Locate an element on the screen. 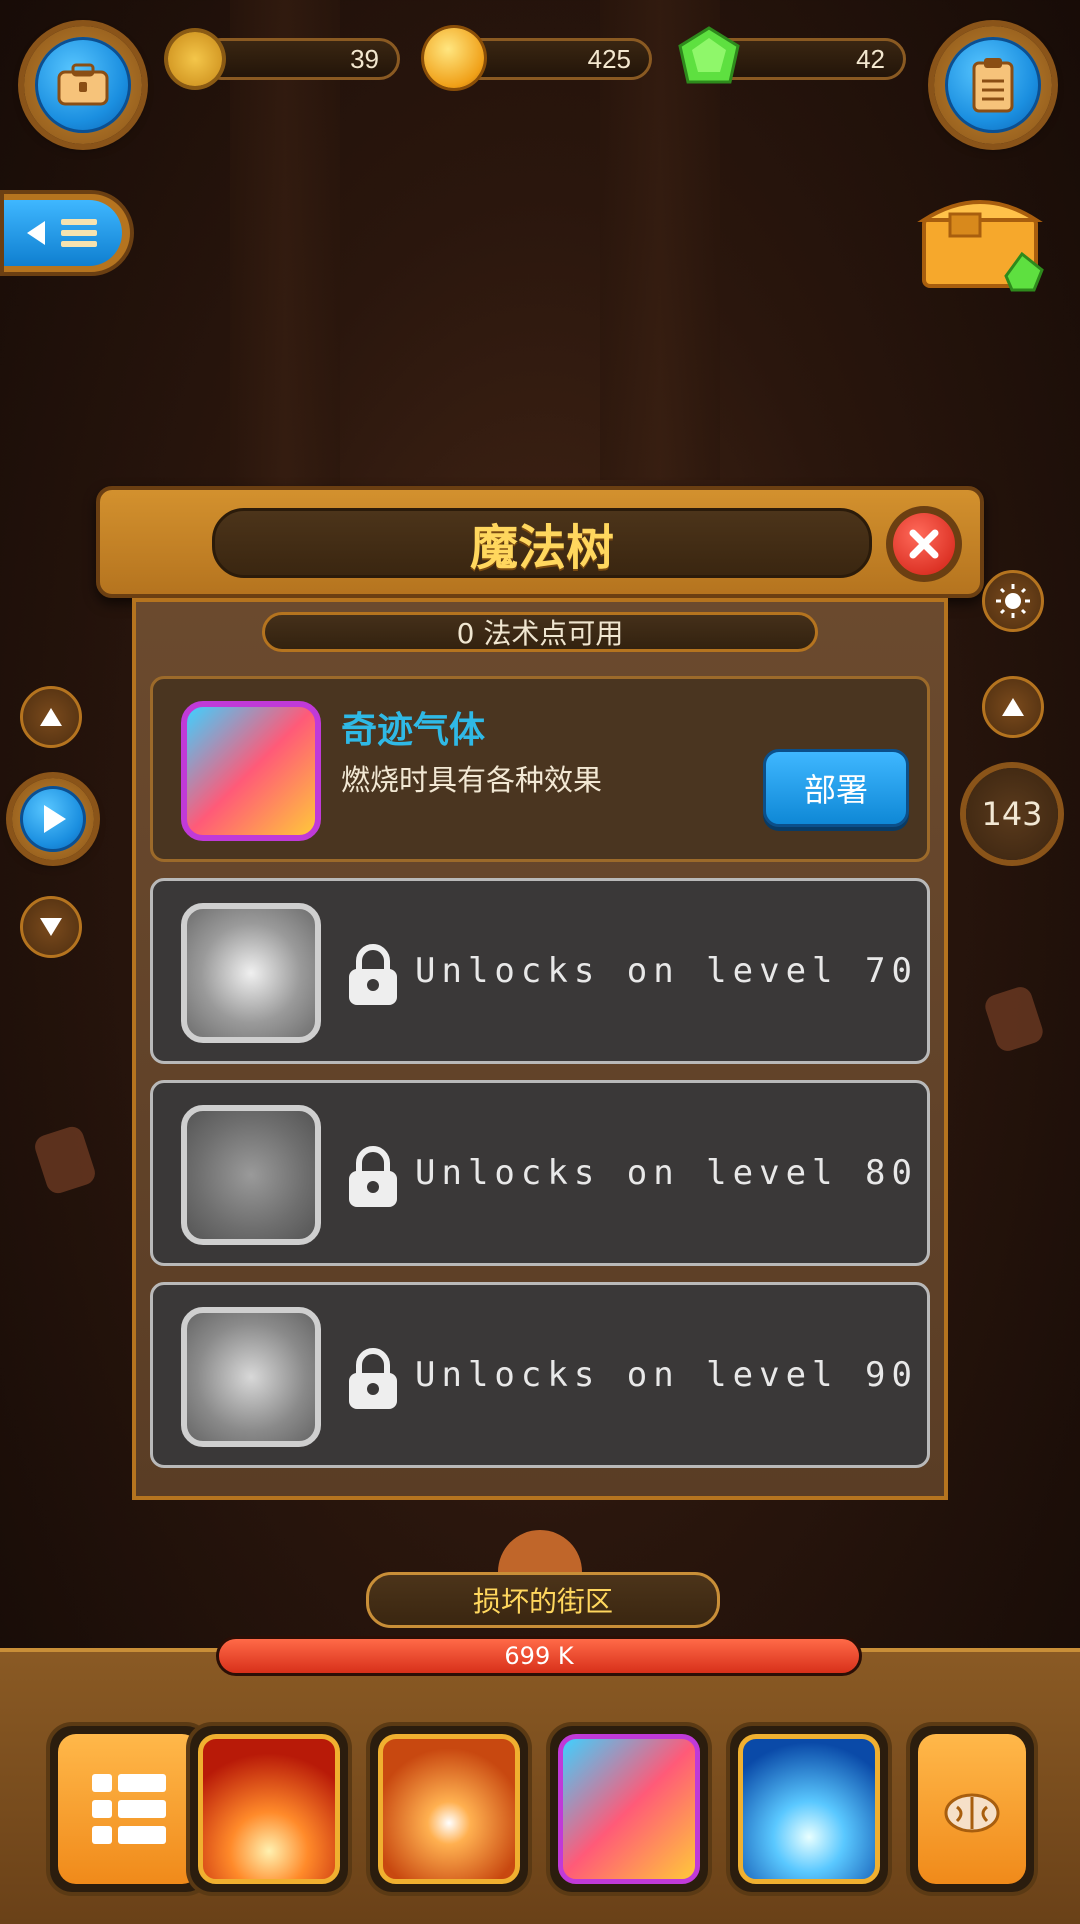 The height and width of the screenshot is (1924, 1080). skill-card-active: 奇迹气体 燃烧时具有各种效果 部署 is located at coordinates (540, 769).